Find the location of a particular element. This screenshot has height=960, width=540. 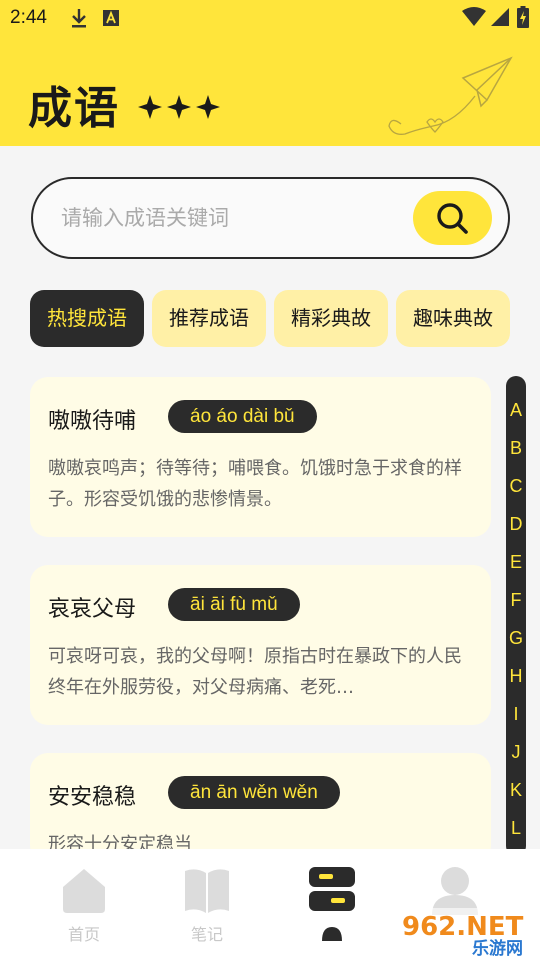

alphabet-letter: E is located at coordinates (516, 562).